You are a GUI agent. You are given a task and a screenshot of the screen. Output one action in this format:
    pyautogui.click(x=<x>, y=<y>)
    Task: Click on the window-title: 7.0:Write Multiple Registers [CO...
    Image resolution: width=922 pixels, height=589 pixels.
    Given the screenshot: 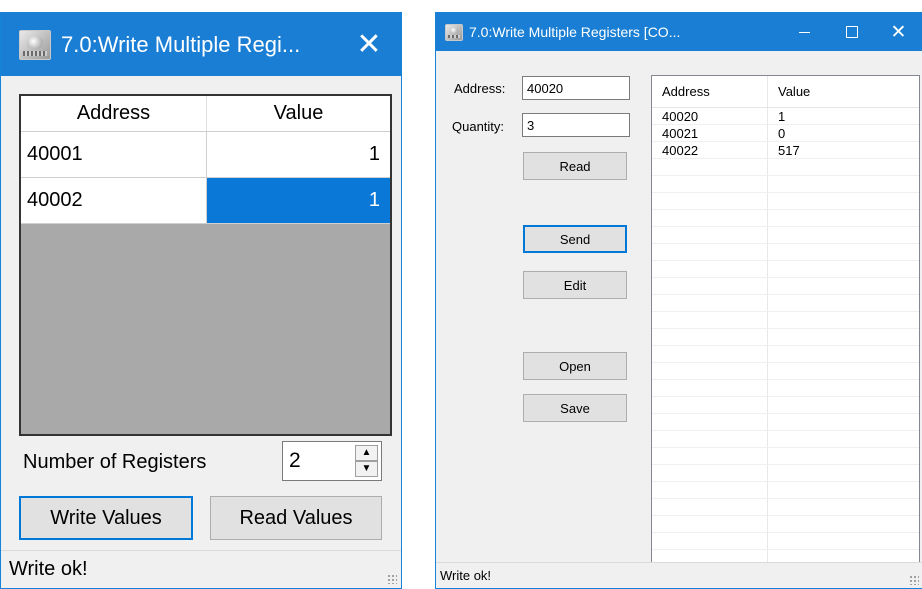 What is the action you would take?
    pyautogui.click(x=575, y=32)
    